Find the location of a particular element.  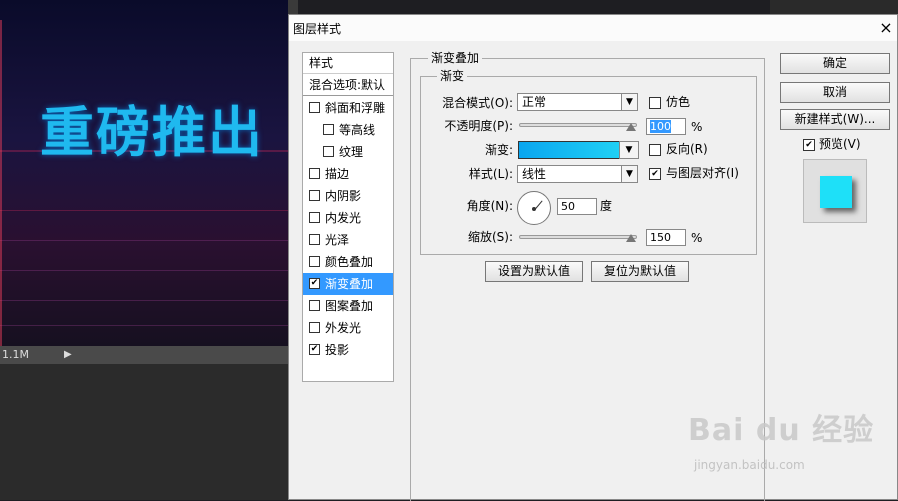

style-list-item-label: 投影 is located at coordinates (337, 350).